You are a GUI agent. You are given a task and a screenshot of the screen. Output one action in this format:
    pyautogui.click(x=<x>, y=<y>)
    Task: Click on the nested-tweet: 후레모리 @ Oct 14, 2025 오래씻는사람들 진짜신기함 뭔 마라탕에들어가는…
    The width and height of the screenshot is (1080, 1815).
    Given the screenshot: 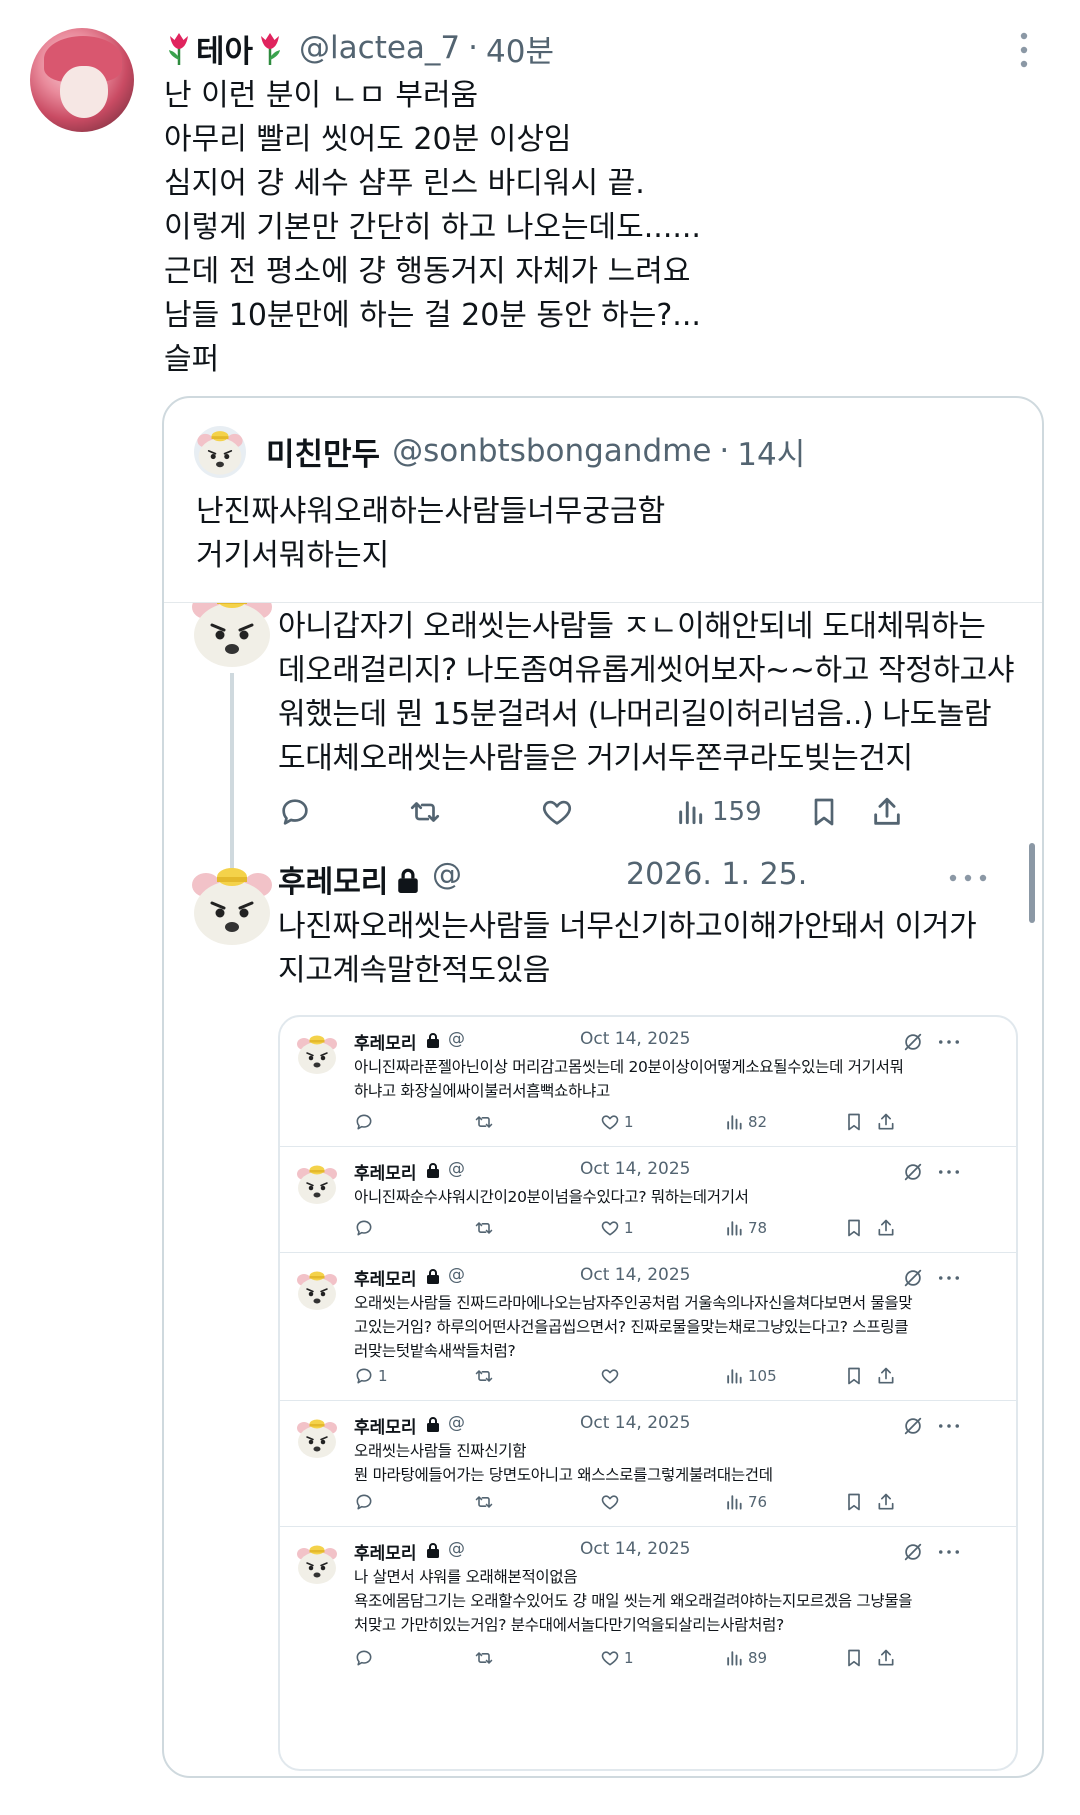 What is the action you would take?
    pyautogui.click(x=648, y=1464)
    